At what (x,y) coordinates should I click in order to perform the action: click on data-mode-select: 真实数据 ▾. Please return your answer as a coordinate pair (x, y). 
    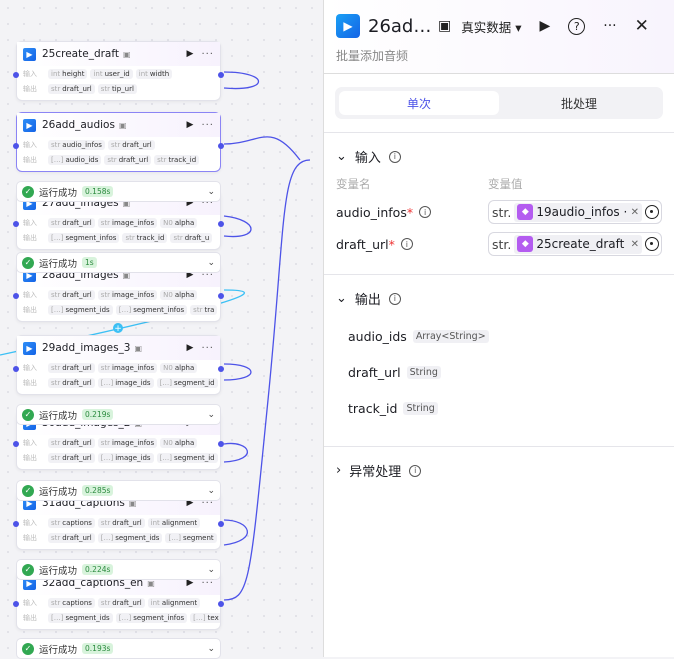
    Looking at the image, I should click on (491, 26).